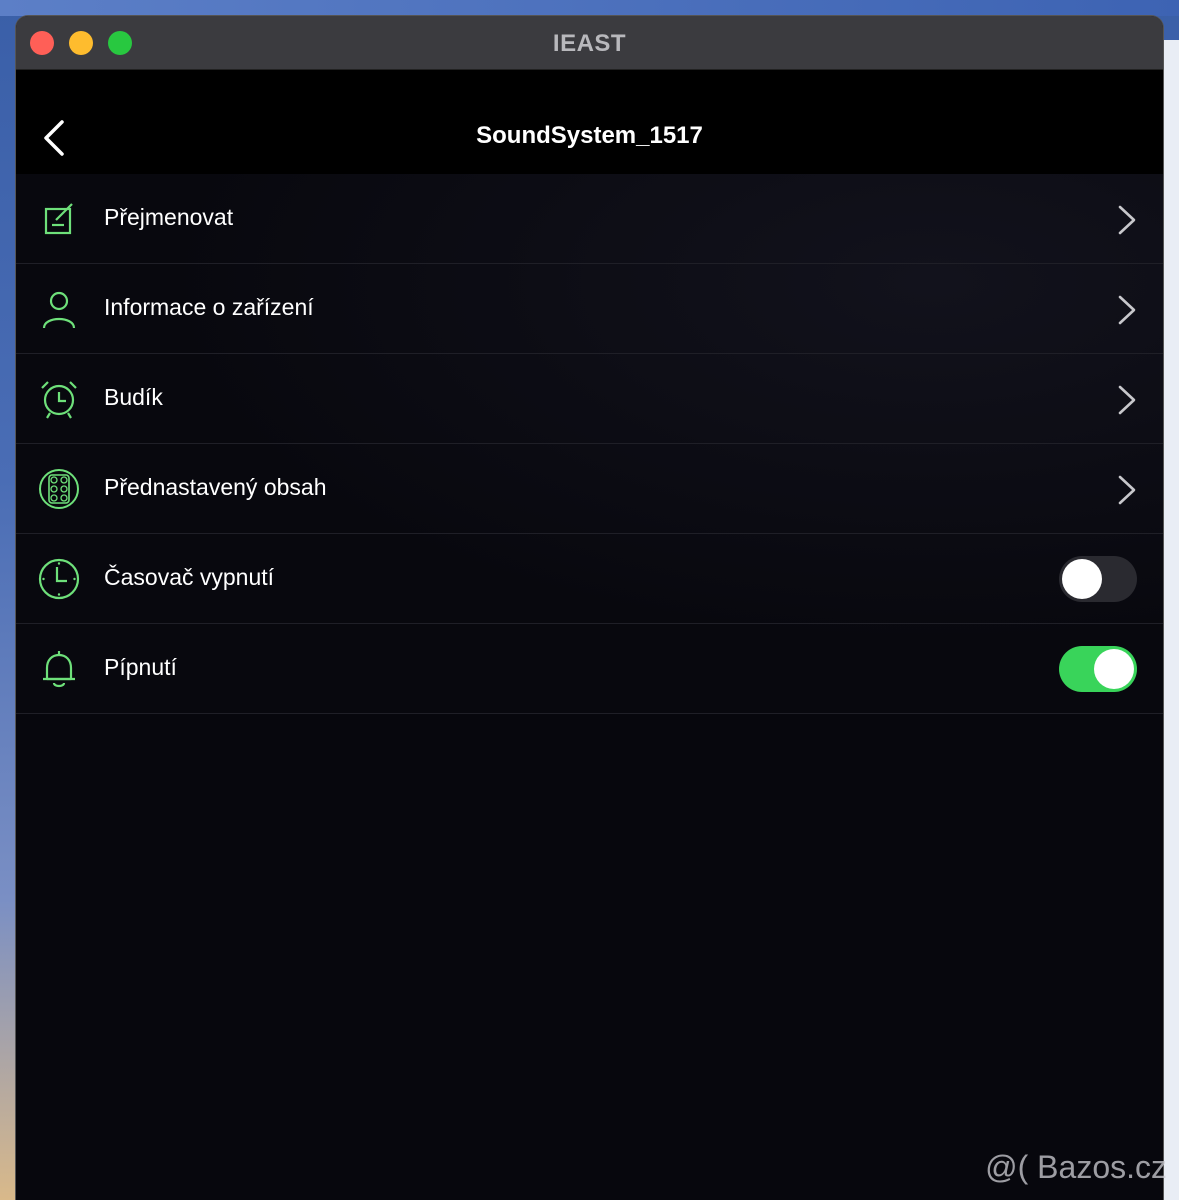  What do you see at coordinates (59, 669) in the screenshot?
I see `bell-icon` at bounding box center [59, 669].